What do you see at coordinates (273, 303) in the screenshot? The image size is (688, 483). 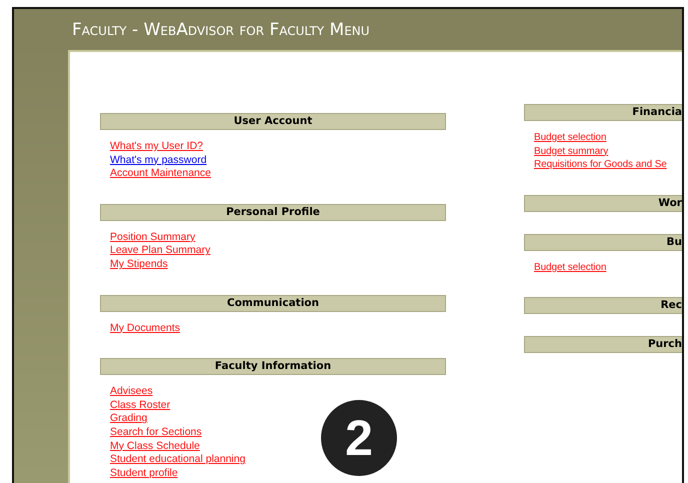 I see `section-heading: Communication` at bounding box center [273, 303].